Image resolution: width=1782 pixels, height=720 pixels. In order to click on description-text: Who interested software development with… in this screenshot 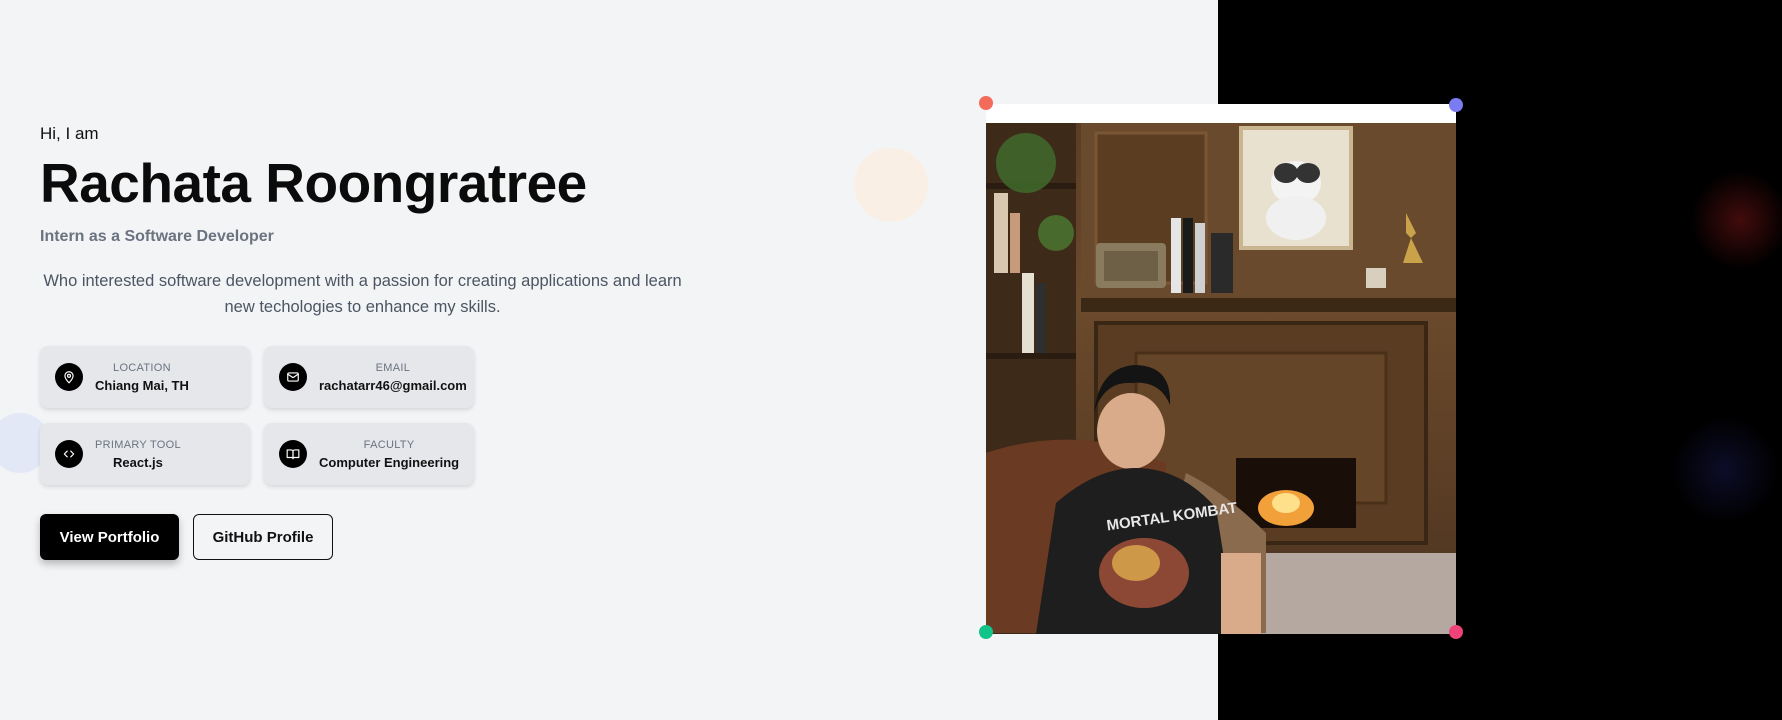, I will do `click(362, 294)`.